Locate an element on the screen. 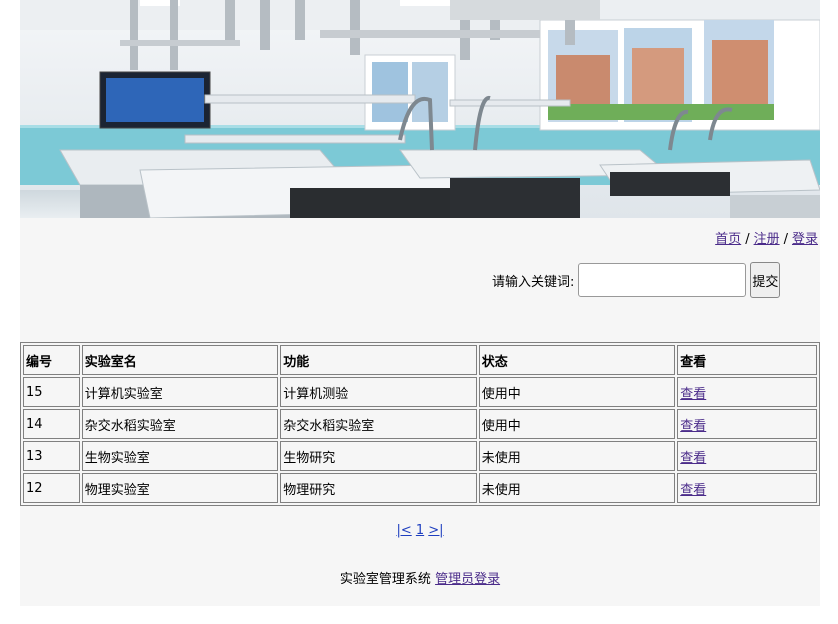 This screenshot has height=624, width=838. pager-page-link: 1 is located at coordinates (420, 530).